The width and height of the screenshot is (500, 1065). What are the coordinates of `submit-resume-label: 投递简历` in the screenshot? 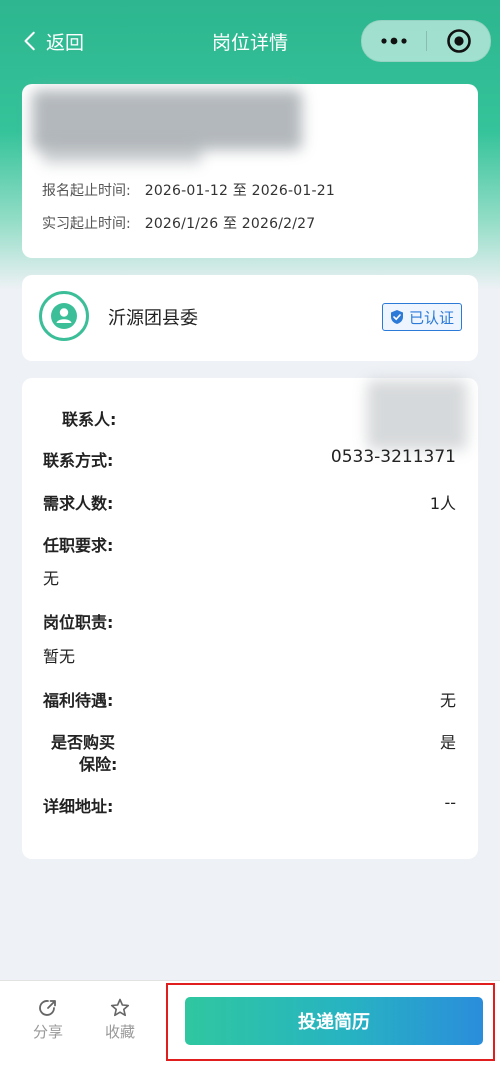 It's located at (334, 1022).